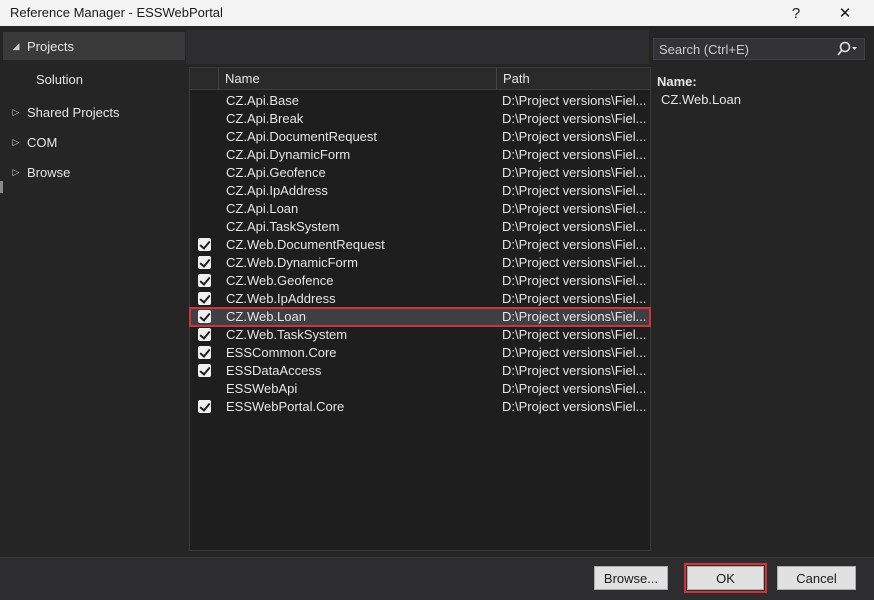  Describe the element at coordinates (358, 78) in the screenshot. I see `column-header-name: Name` at that location.